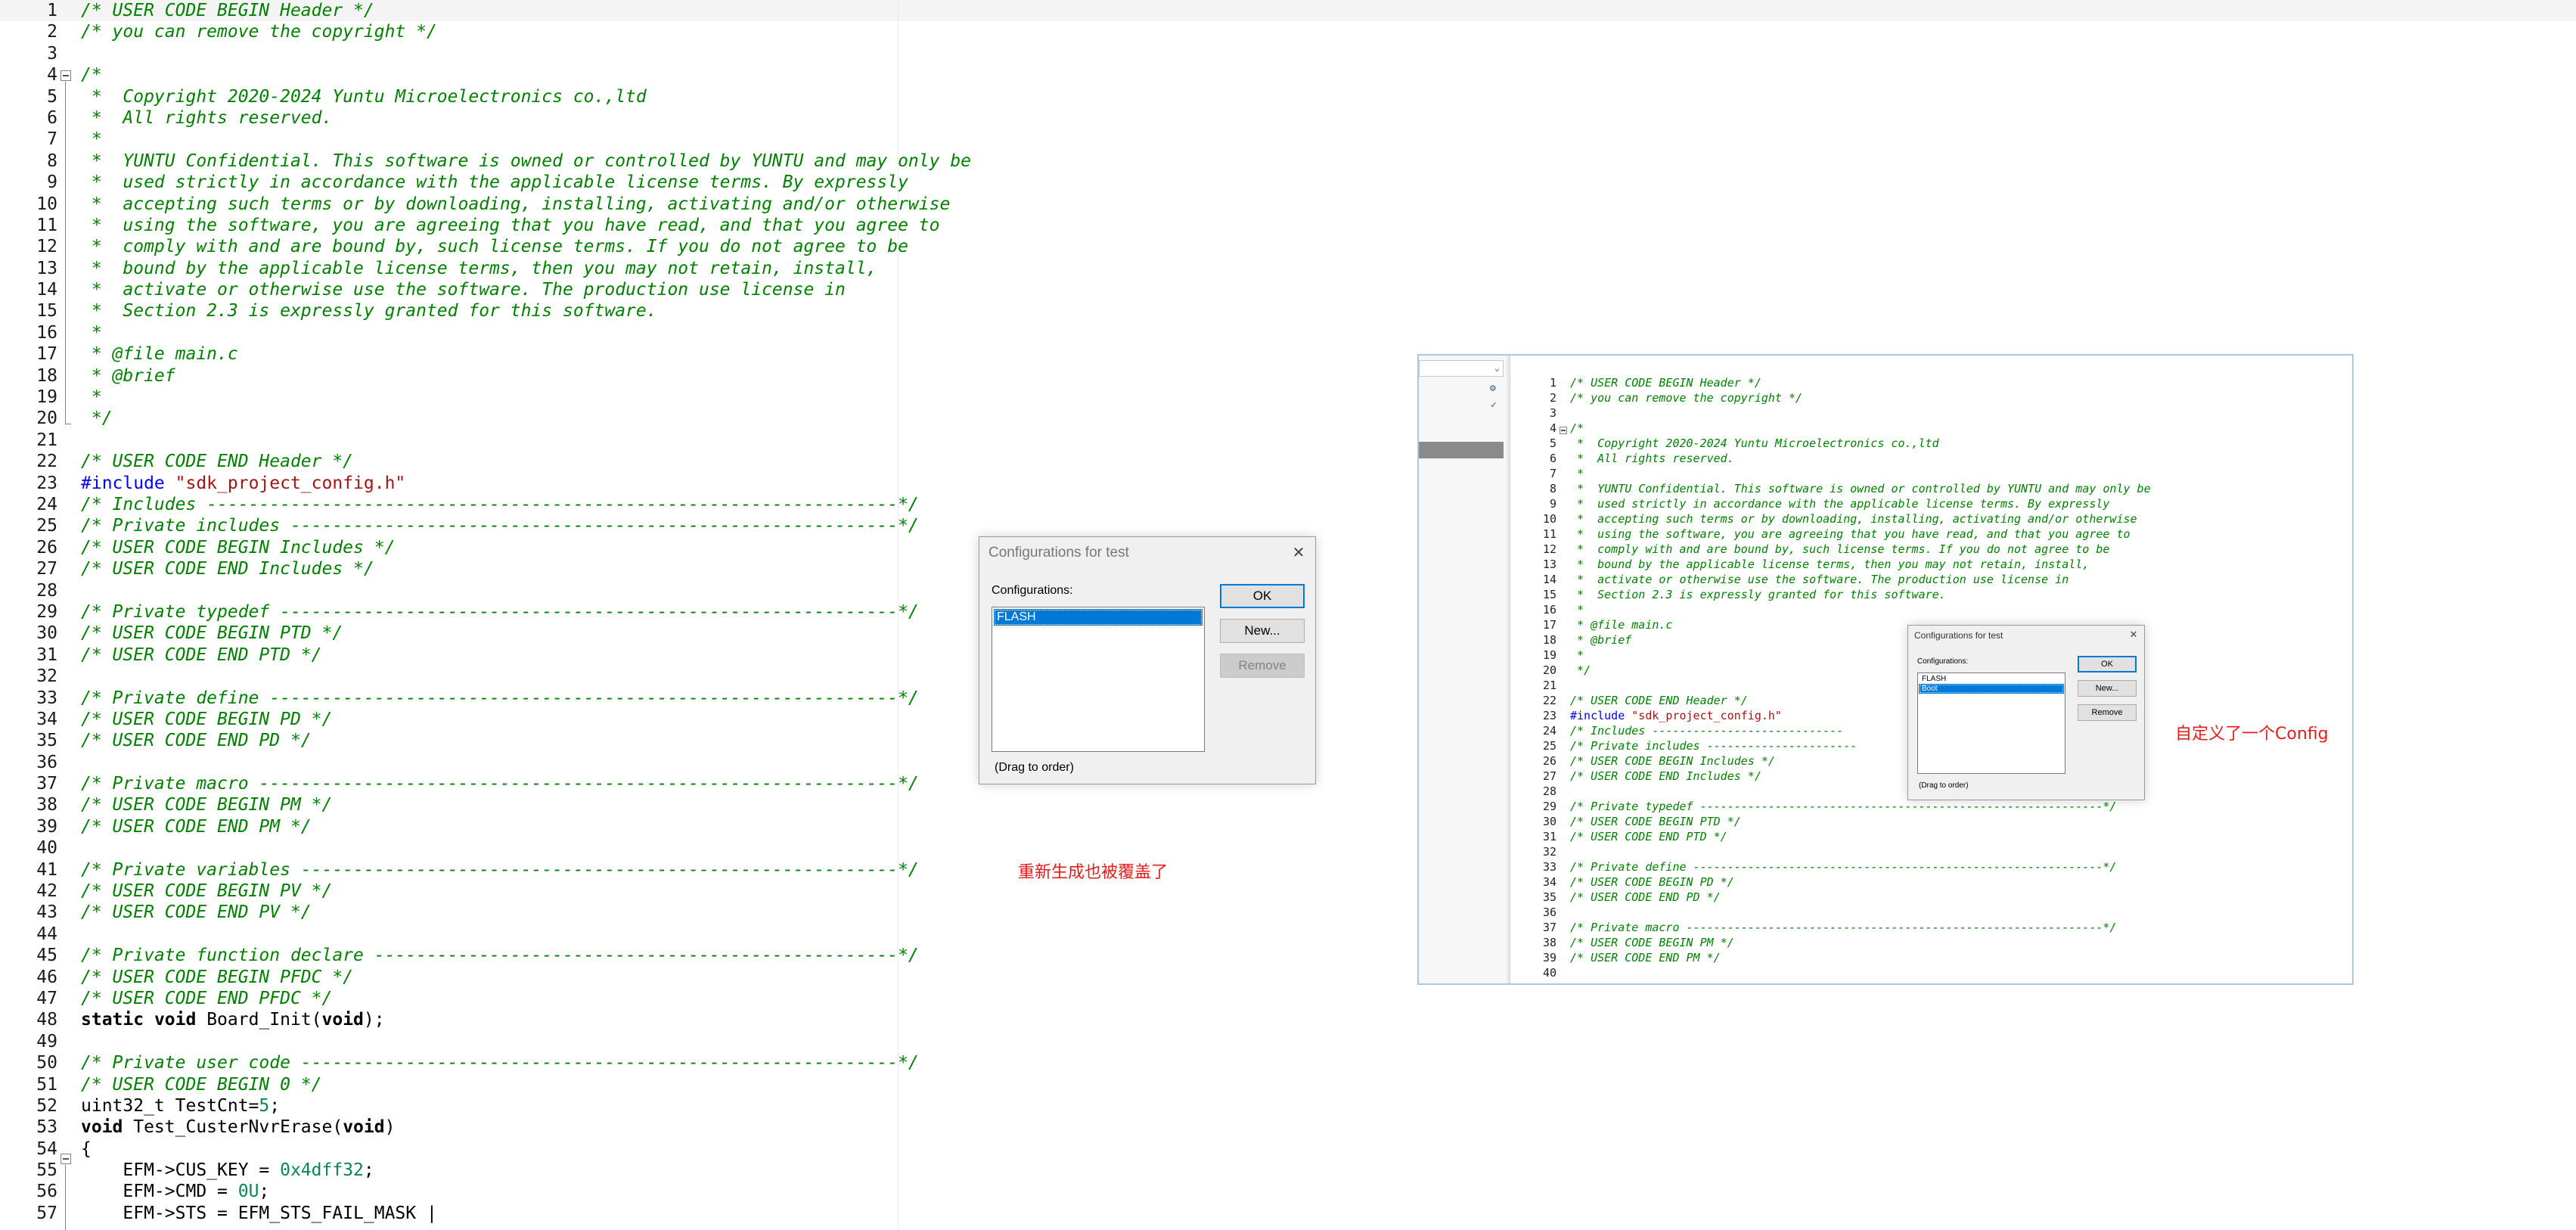  What do you see at coordinates (46, 1170) in the screenshot?
I see `line-number: 55` at bounding box center [46, 1170].